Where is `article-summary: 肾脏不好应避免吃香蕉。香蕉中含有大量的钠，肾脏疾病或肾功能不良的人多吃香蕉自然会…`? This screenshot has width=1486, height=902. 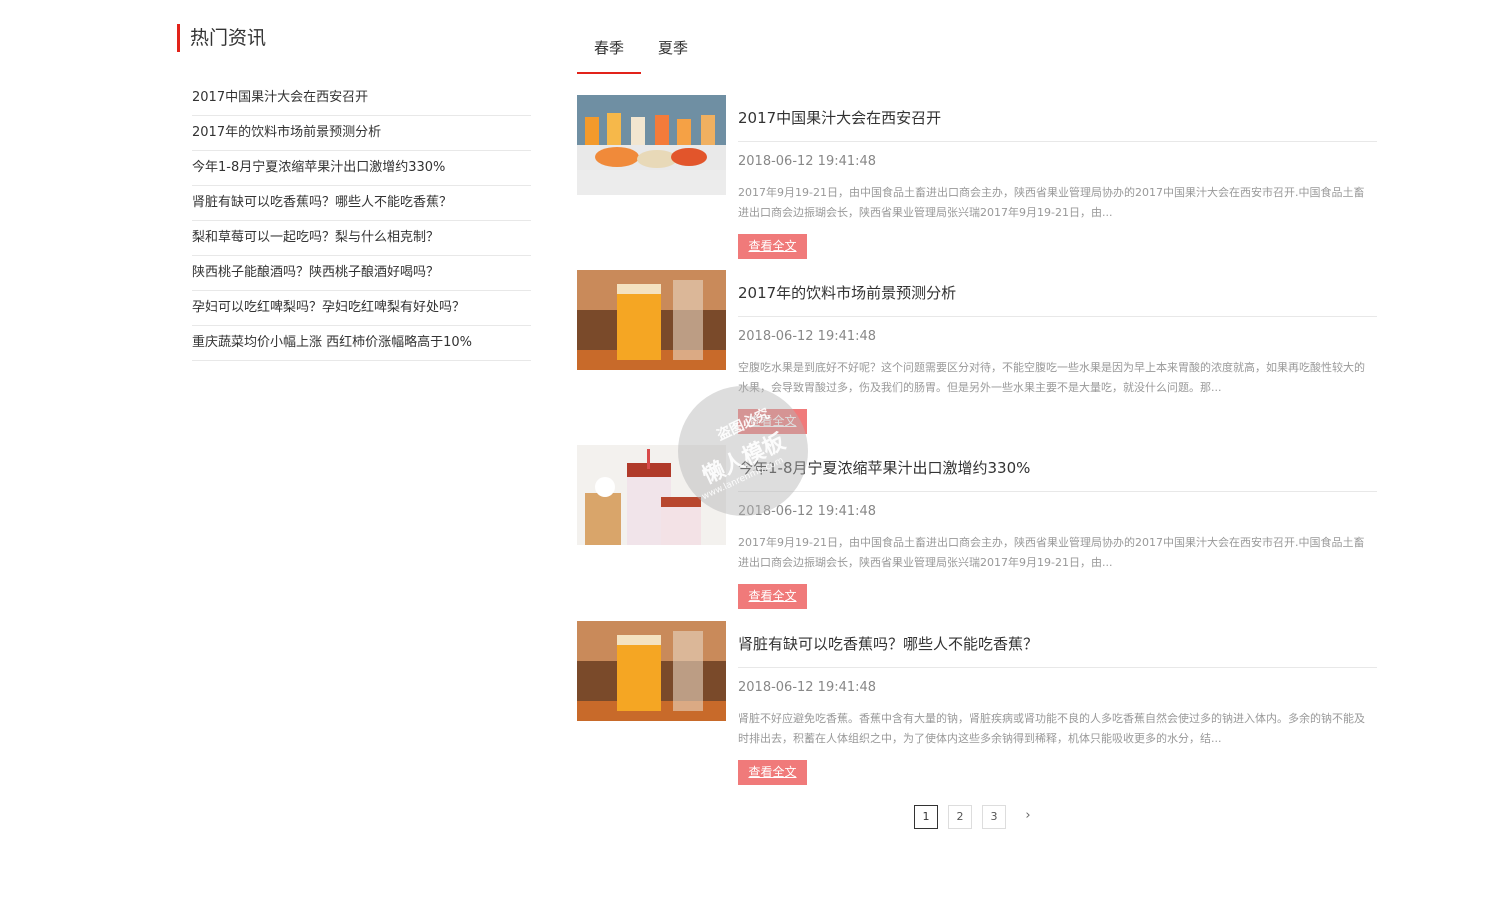
article-summary: 肾脏不好应避免吃香蕉。香蕉中含有大量的钠，肾脏疾病或肾功能不良的人多吃香蕉自然会… is located at coordinates (1051, 728).